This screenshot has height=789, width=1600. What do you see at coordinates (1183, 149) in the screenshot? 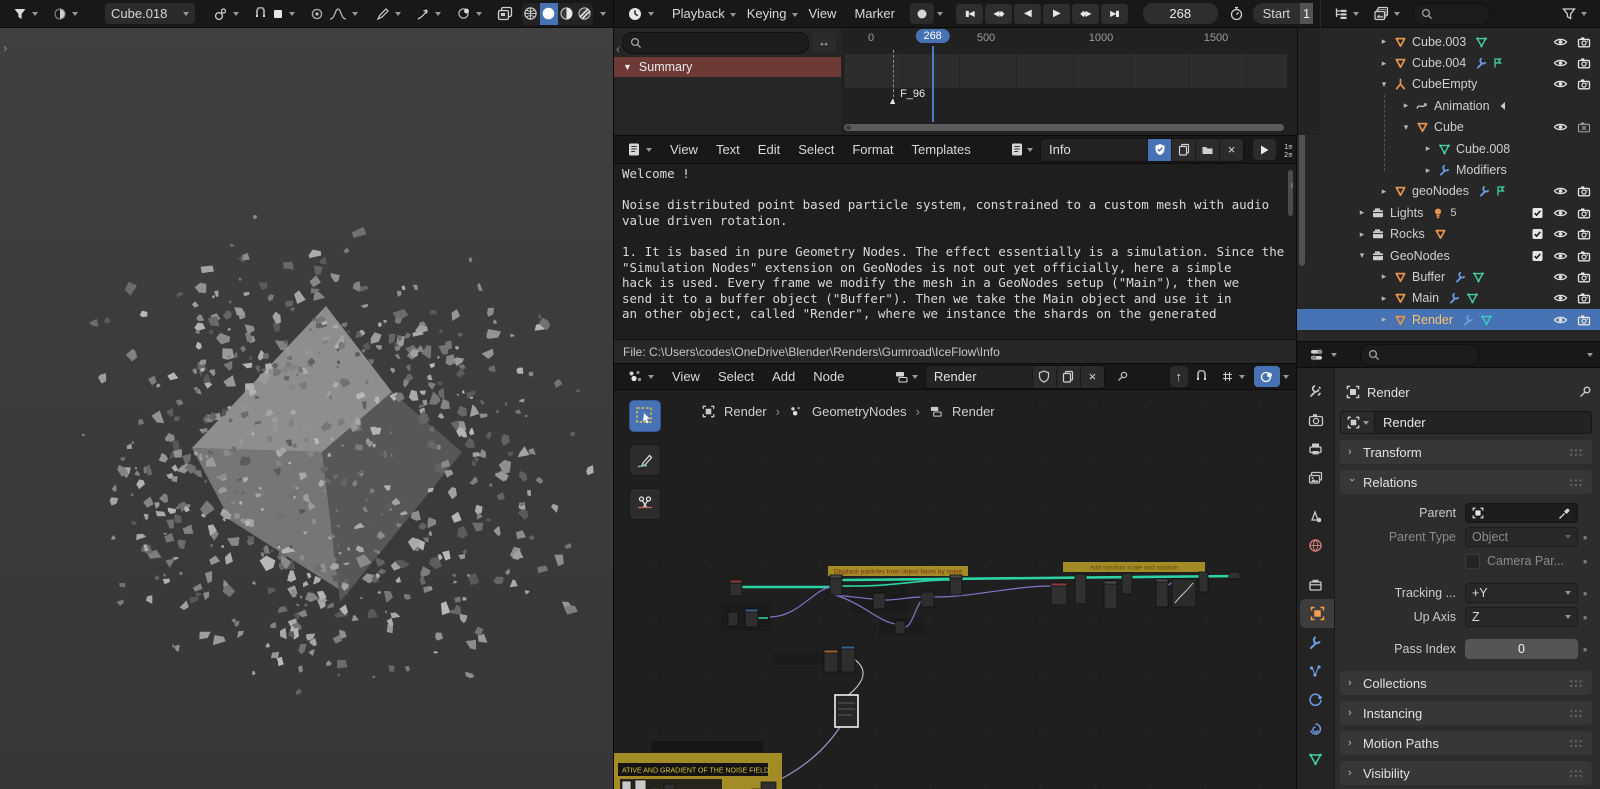
I see `copy-datablock-button` at bounding box center [1183, 149].